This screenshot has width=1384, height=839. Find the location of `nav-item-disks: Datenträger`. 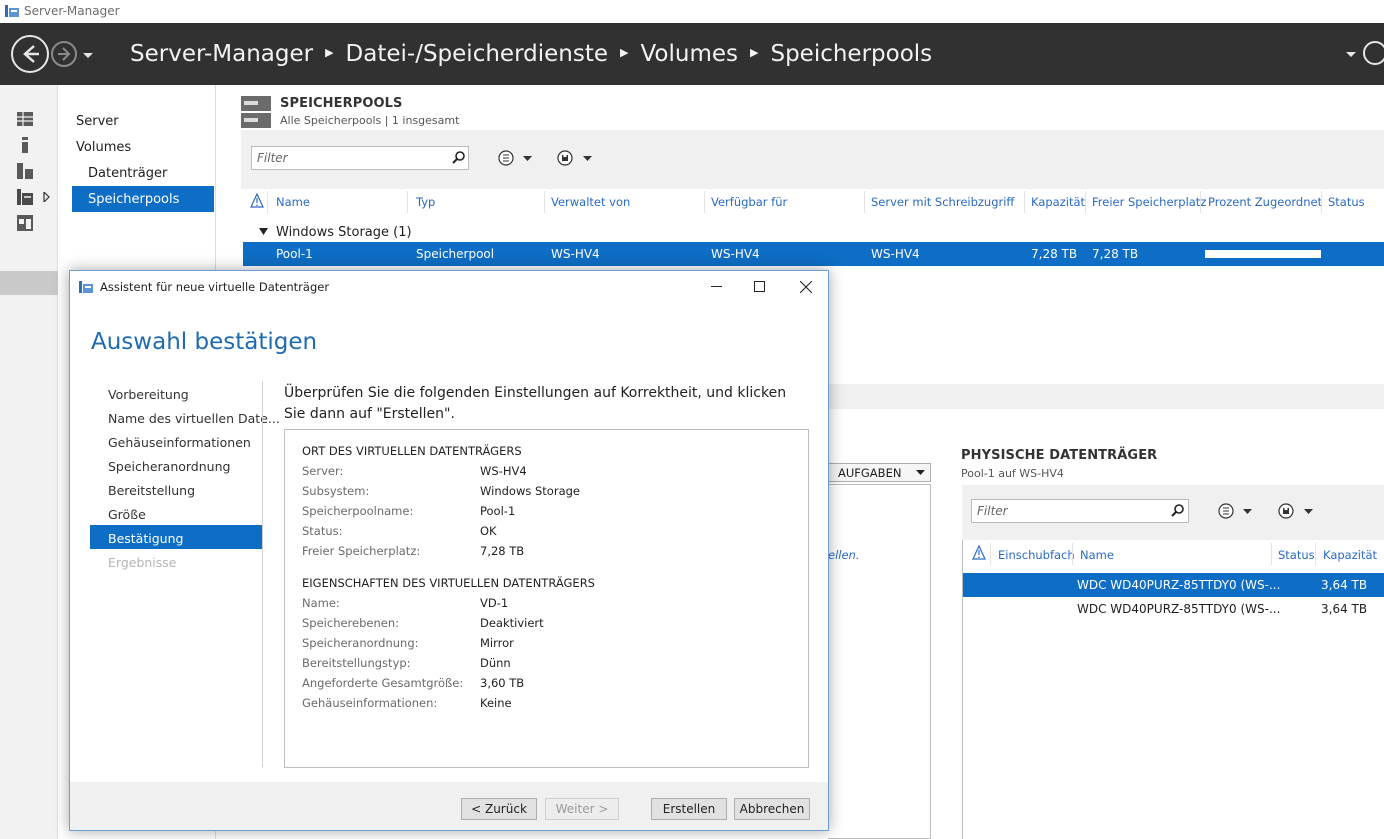

nav-item-disks: Datenträger is located at coordinates (127, 173).